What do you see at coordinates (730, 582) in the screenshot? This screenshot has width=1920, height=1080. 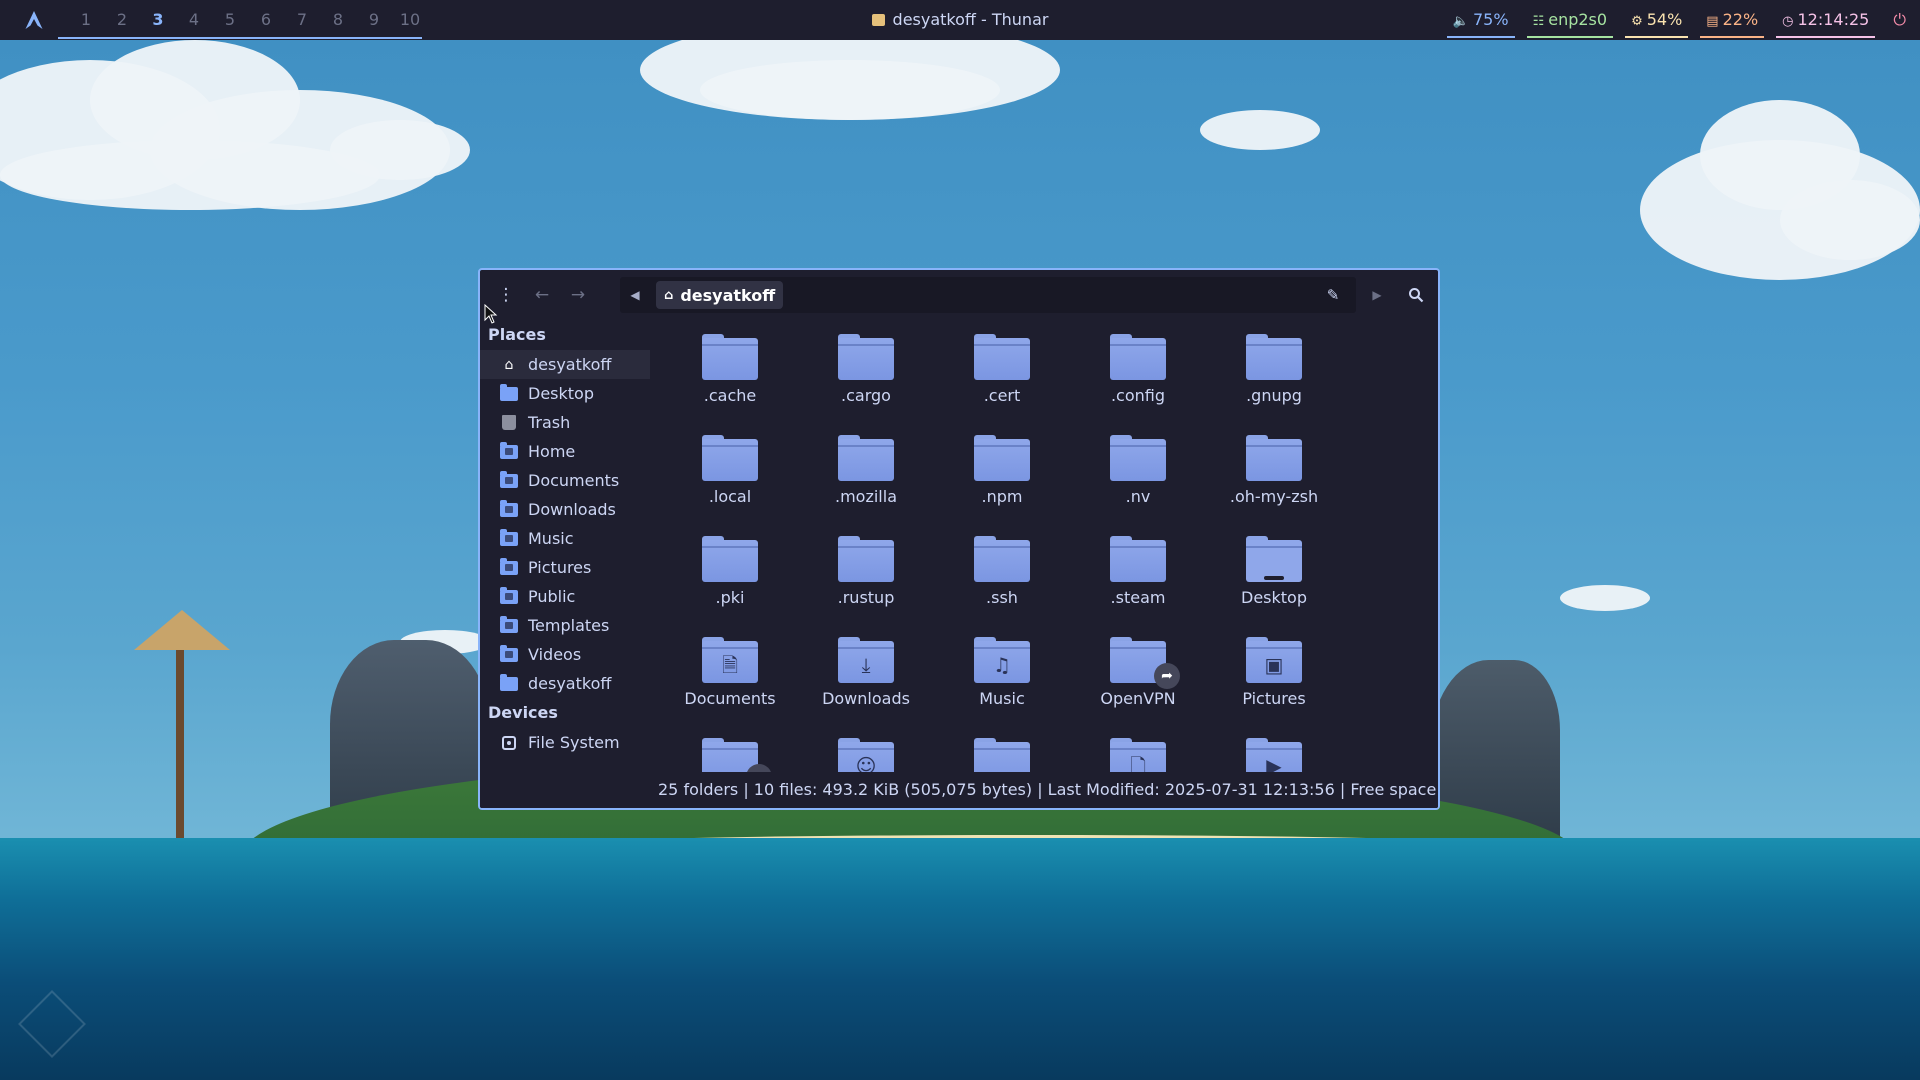 I see `file-item: .pki` at bounding box center [730, 582].